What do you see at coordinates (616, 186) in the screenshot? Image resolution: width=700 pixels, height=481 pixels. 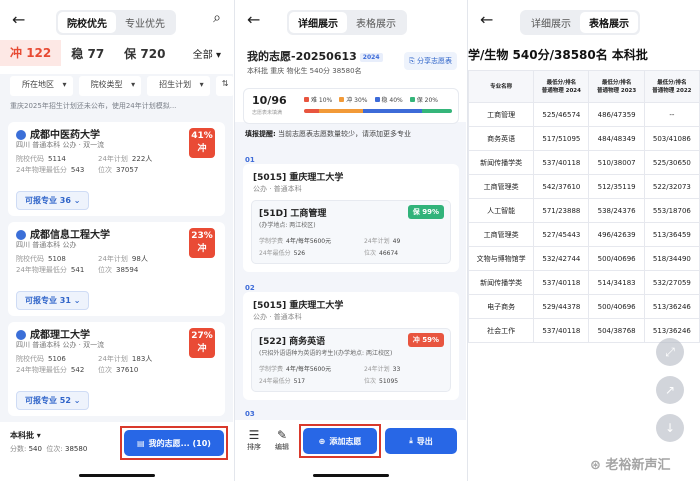 I see `table-cell: 512/35119` at bounding box center [616, 186].